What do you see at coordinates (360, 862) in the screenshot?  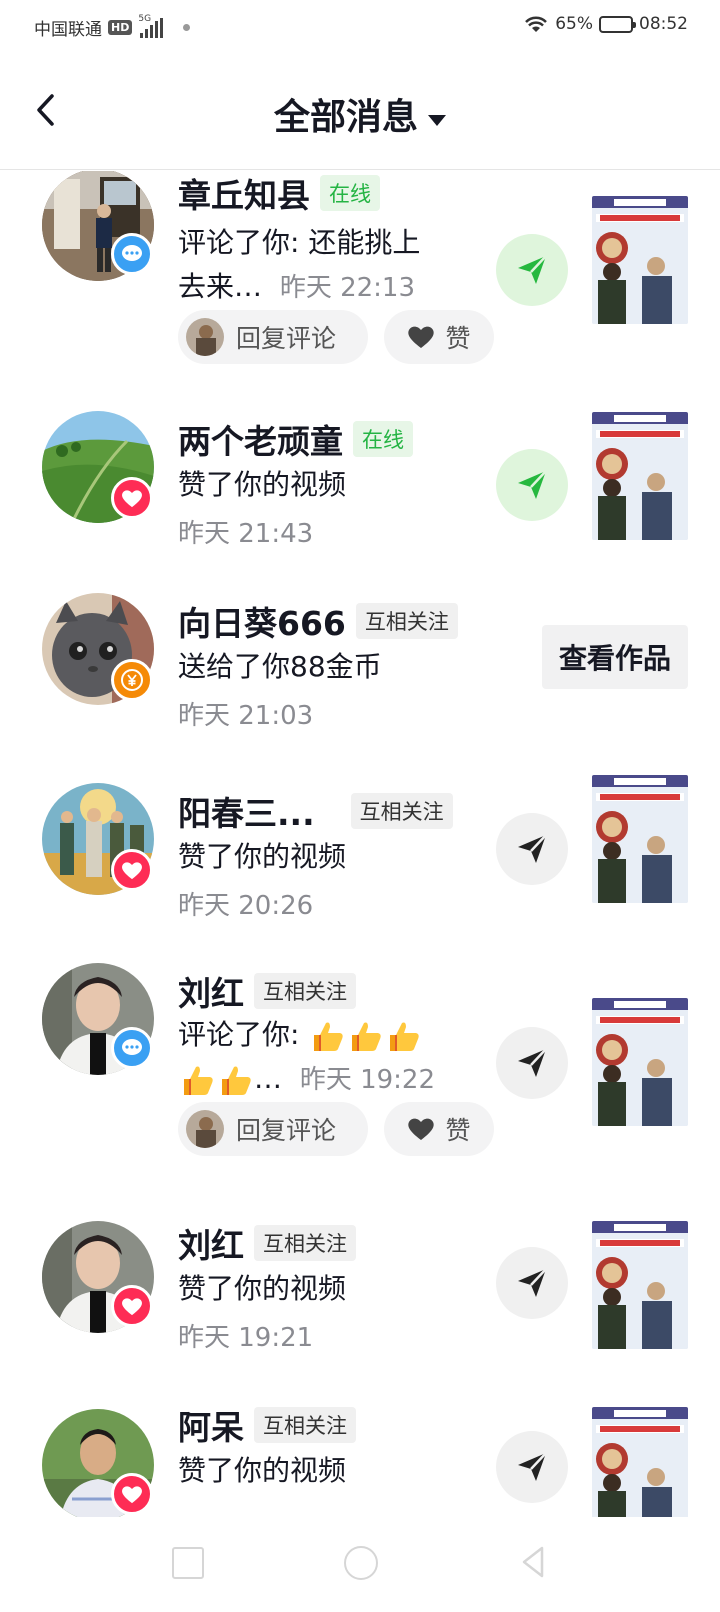 I see `list-item: 阳春三... 互相关注 赞了你的视频 昨天 20:26` at bounding box center [360, 862].